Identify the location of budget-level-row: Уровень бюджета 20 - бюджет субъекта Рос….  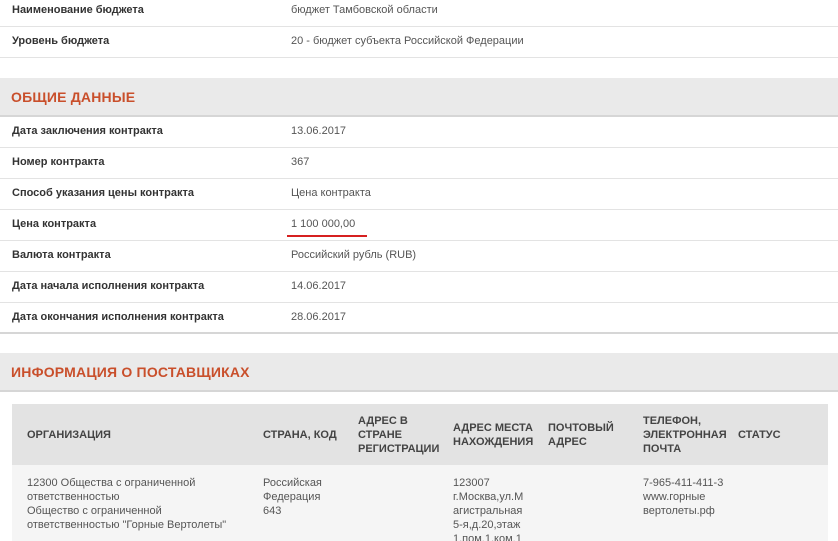
(419, 42).